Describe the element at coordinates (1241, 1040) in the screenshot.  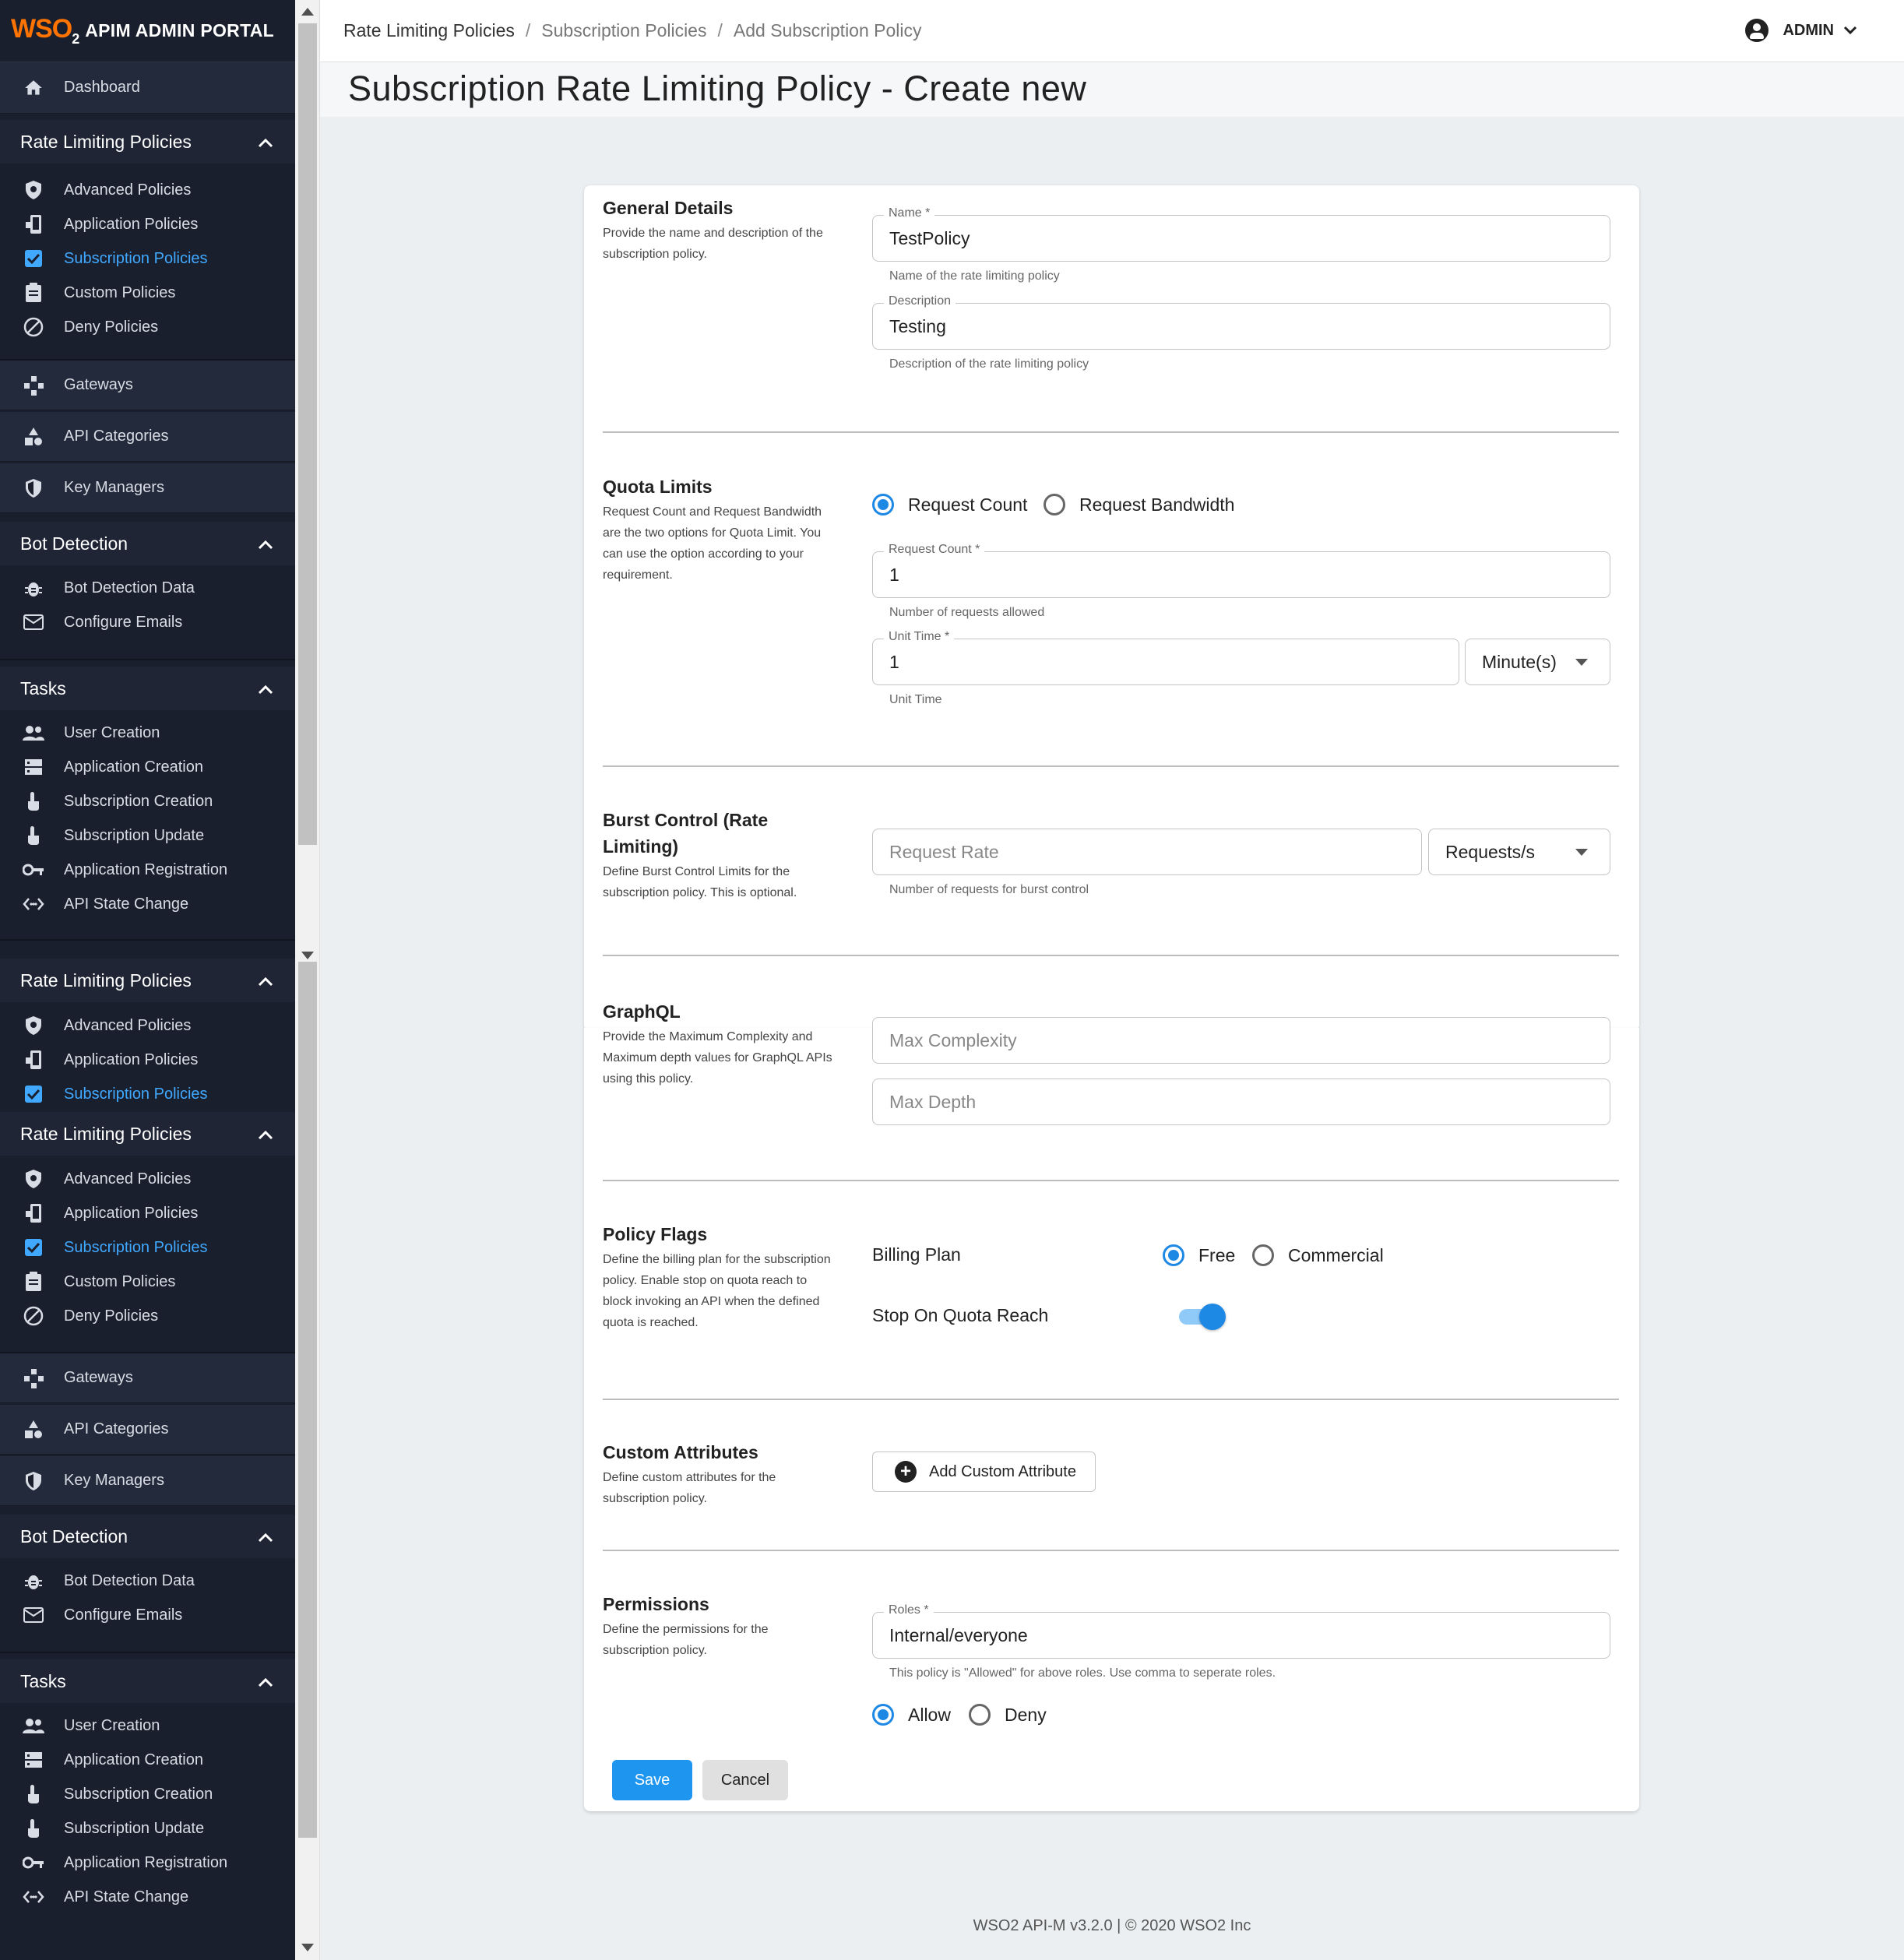
I see `max-complexity-input: Max Complexity` at that location.